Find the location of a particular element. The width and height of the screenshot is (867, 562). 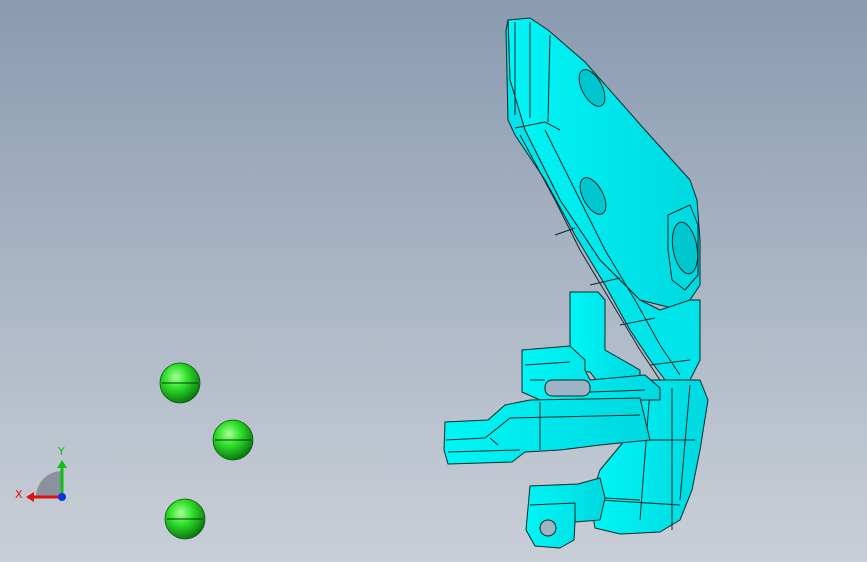

marker-group is located at coordinates (206, 451).